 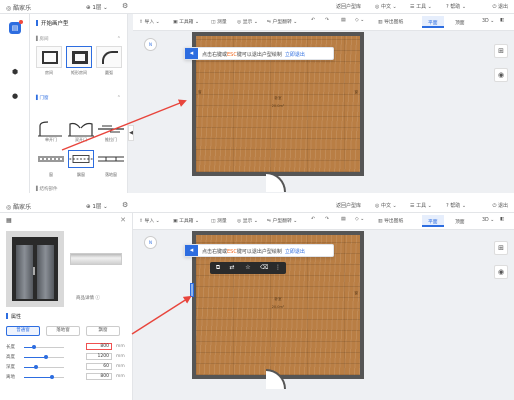 I want to click on toolbar-import-label: 导入, so click(x=149, y=22).